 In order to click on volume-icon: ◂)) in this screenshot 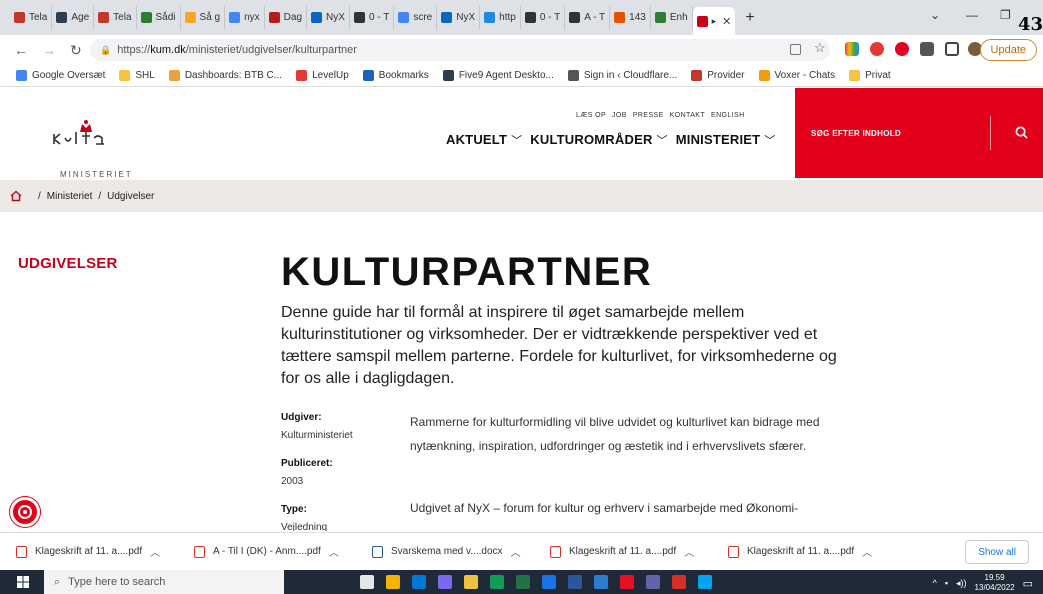, I will do `click(961, 583)`.